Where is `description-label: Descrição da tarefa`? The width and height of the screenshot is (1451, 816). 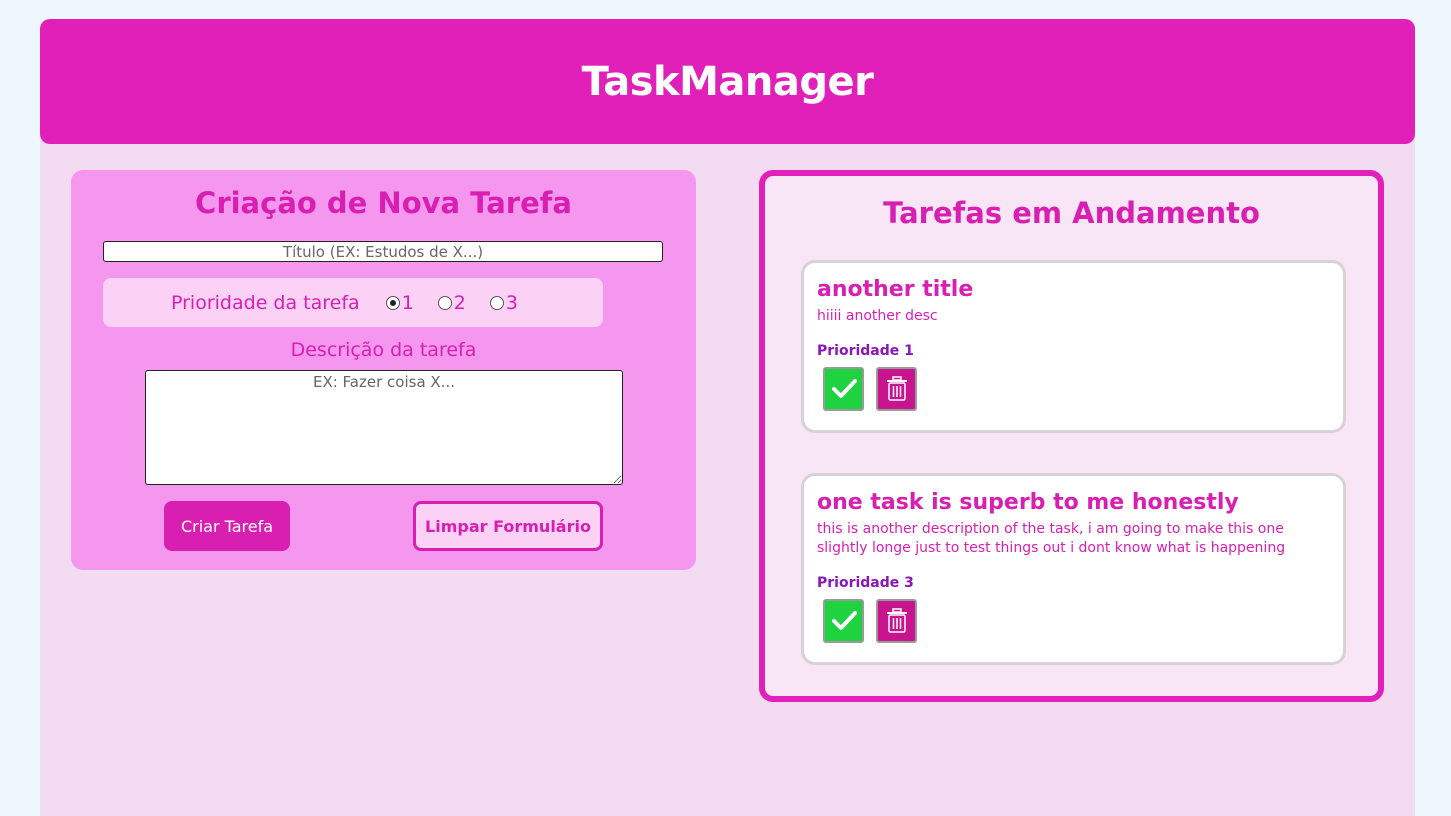
description-label: Descrição da tarefa is located at coordinates (383, 350).